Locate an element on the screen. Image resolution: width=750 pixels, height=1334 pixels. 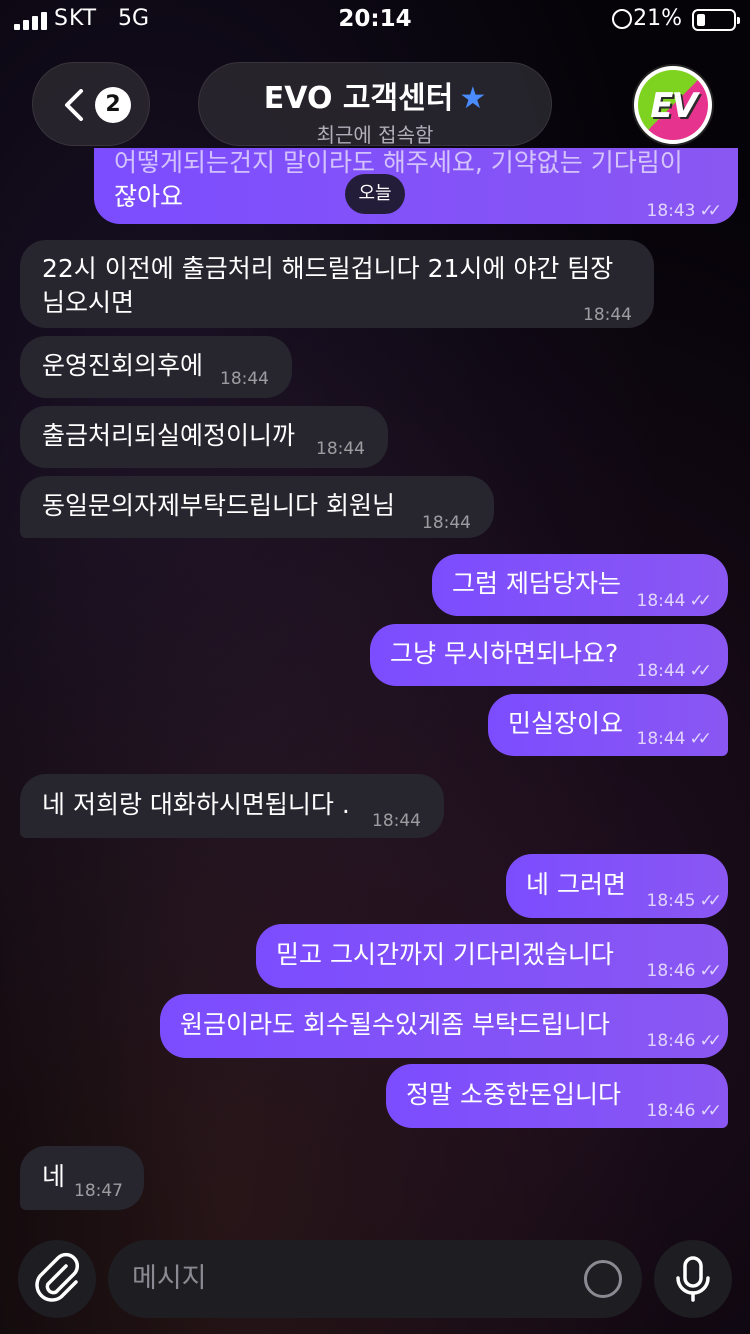
attach-button is located at coordinates (57, 1279).